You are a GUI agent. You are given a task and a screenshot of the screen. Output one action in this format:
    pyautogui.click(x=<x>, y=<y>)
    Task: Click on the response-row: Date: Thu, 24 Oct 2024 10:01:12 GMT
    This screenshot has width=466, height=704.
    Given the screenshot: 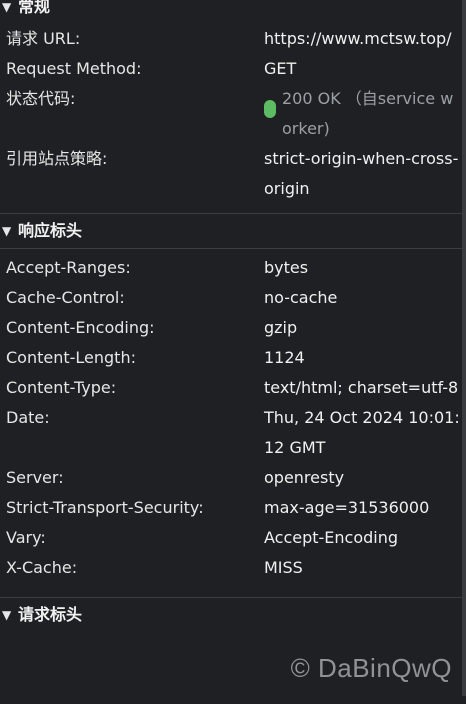 What is the action you would take?
    pyautogui.click(x=231, y=433)
    